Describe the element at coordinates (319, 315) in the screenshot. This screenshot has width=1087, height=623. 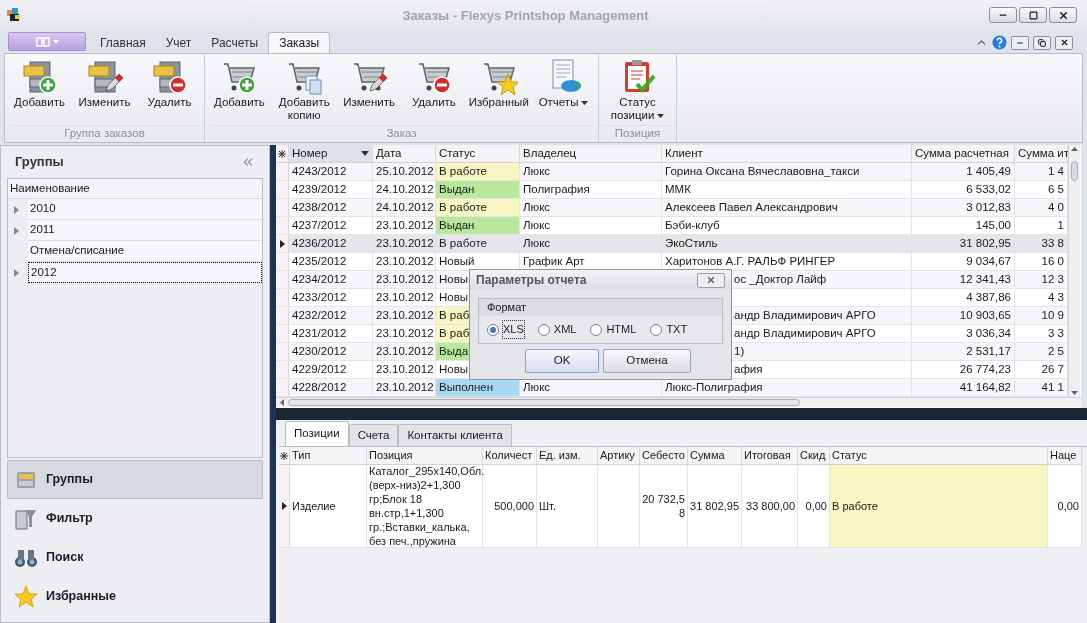
I see `table-cell-text: 4232/2012` at that location.